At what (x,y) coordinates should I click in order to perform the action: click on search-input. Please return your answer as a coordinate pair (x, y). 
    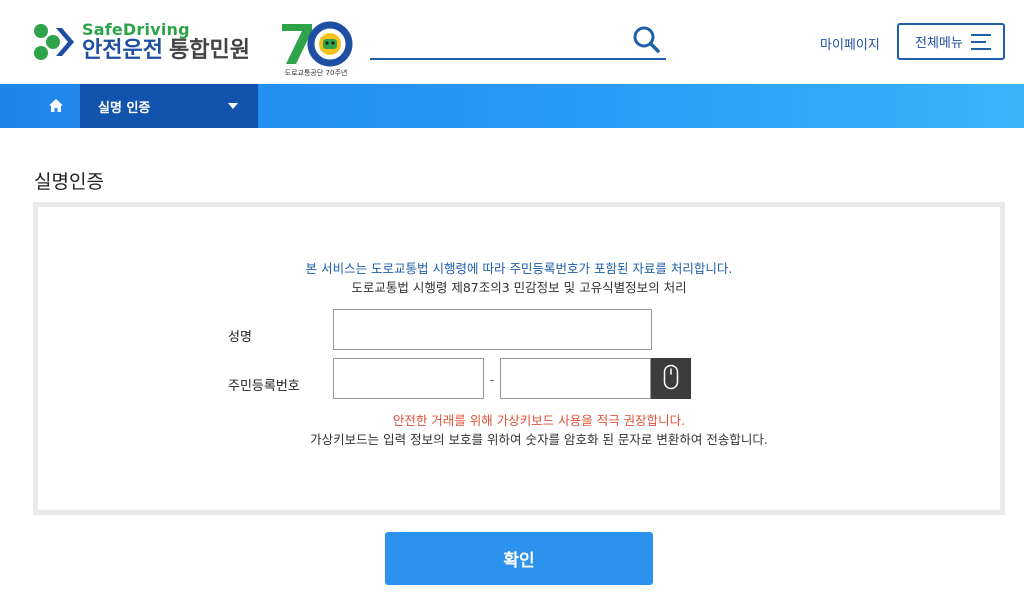
    Looking at the image, I should click on (495, 40).